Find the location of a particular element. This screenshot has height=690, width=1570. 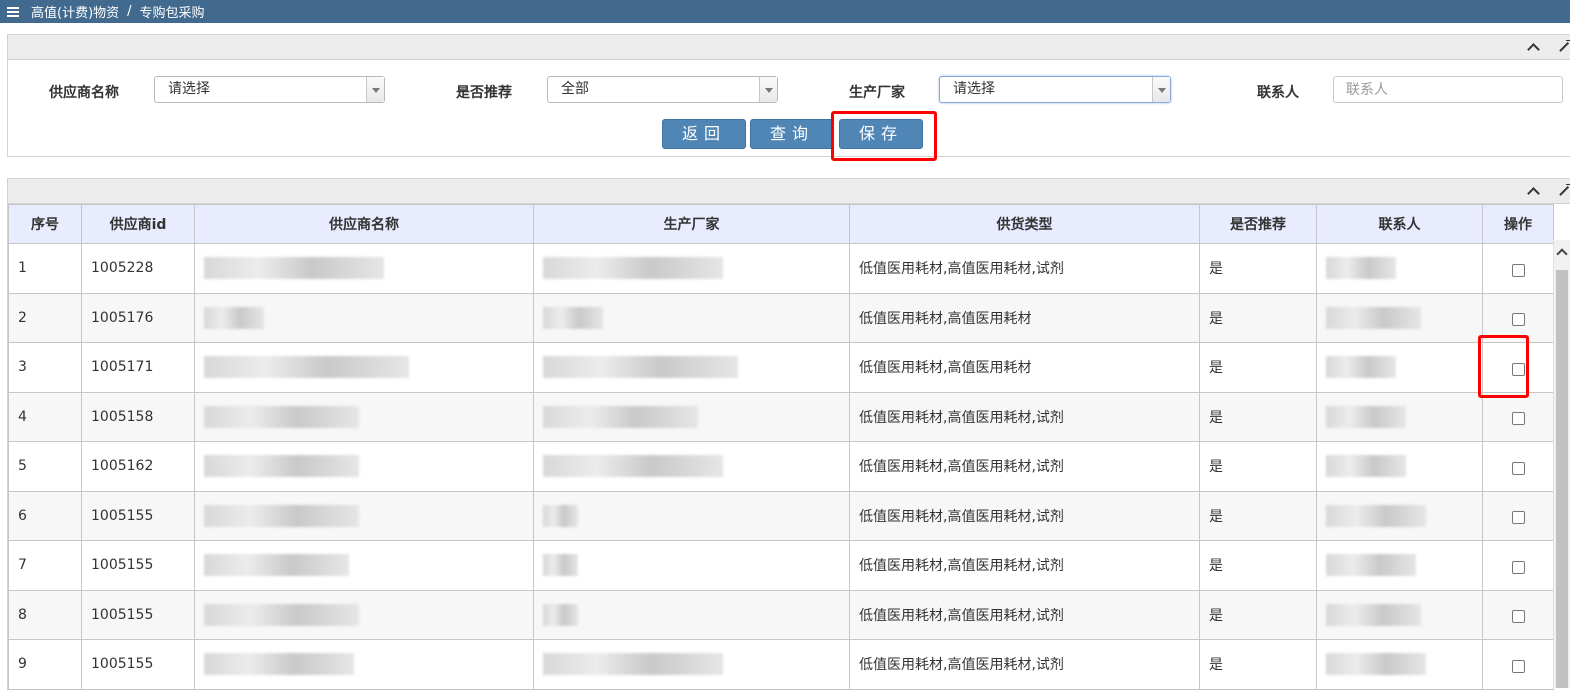

row-number: 4 is located at coordinates (45, 416).